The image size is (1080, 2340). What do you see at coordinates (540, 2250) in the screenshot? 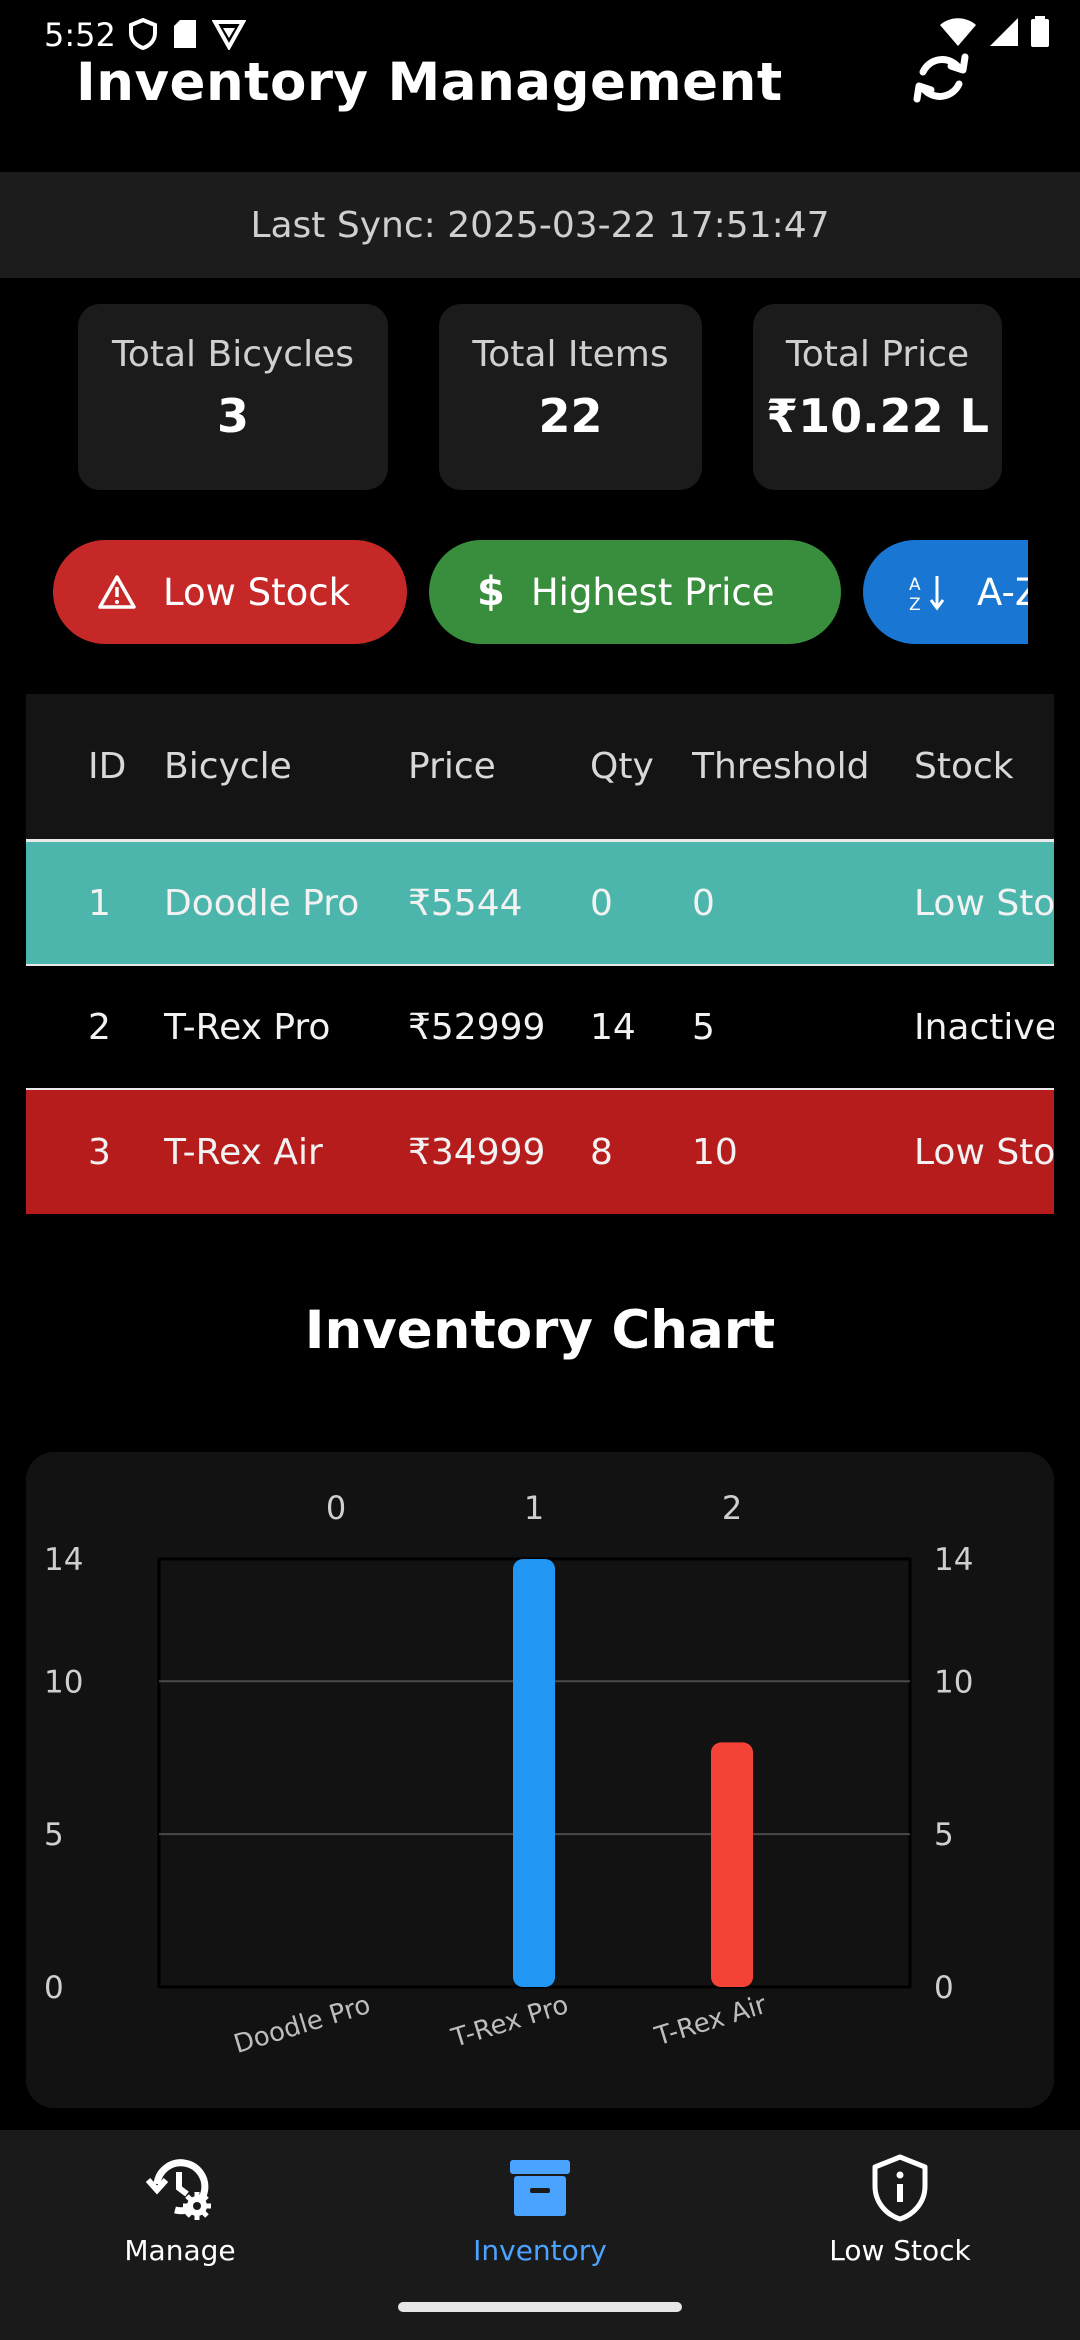
I see `nav-label-inventory: Inventory` at bounding box center [540, 2250].